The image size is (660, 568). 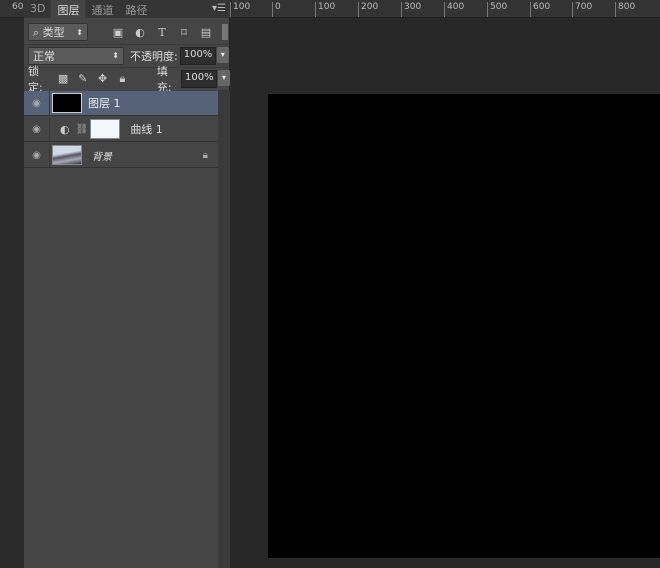 What do you see at coordinates (540, 9) in the screenshot?
I see `ruler-label: 600` at bounding box center [540, 9].